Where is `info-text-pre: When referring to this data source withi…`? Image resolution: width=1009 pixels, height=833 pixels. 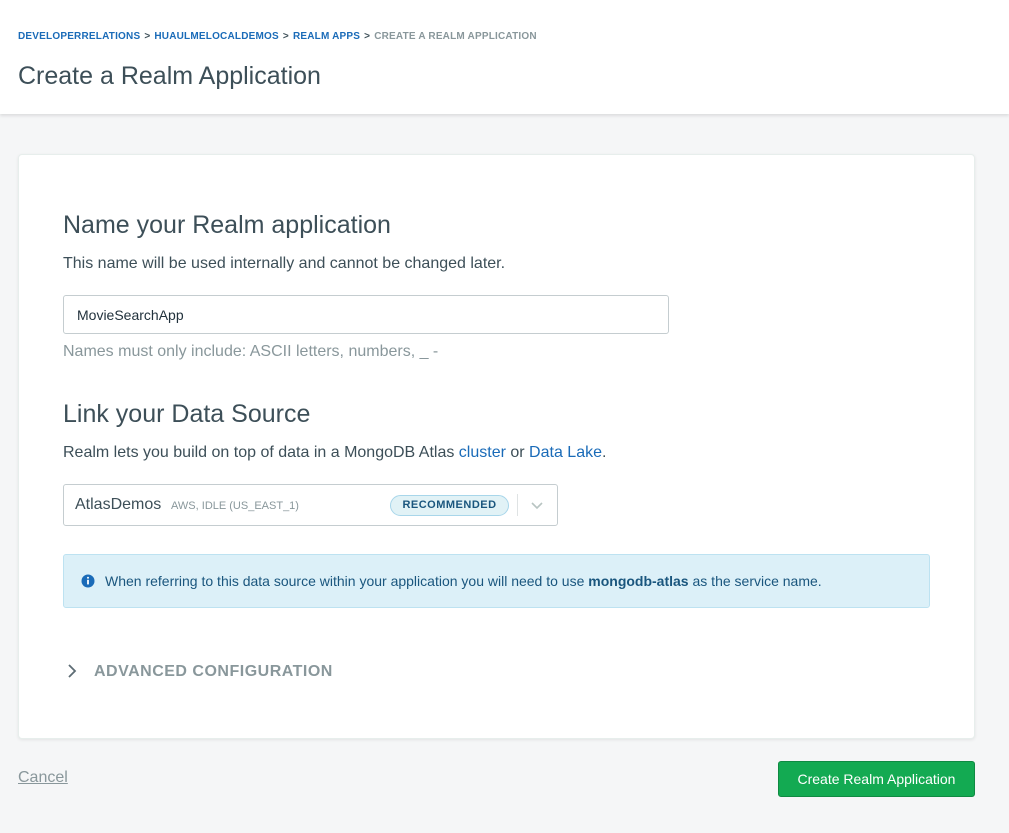 info-text-pre: When referring to this data source withi… is located at coordinates (347, 581).